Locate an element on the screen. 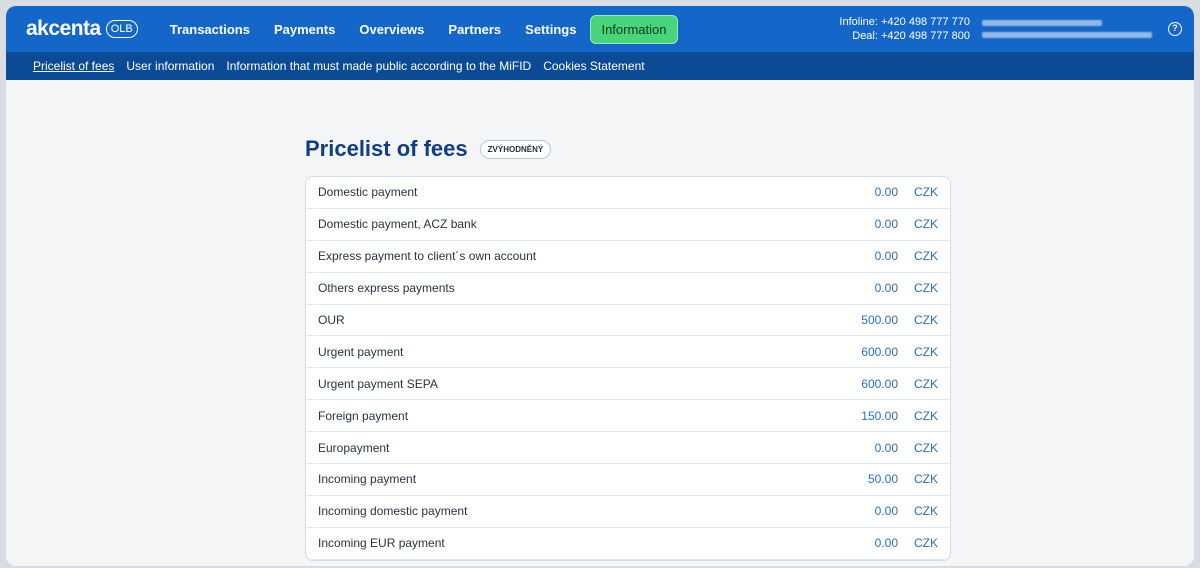  nav-overviews: Overviews is located at coordinates (391, 29).